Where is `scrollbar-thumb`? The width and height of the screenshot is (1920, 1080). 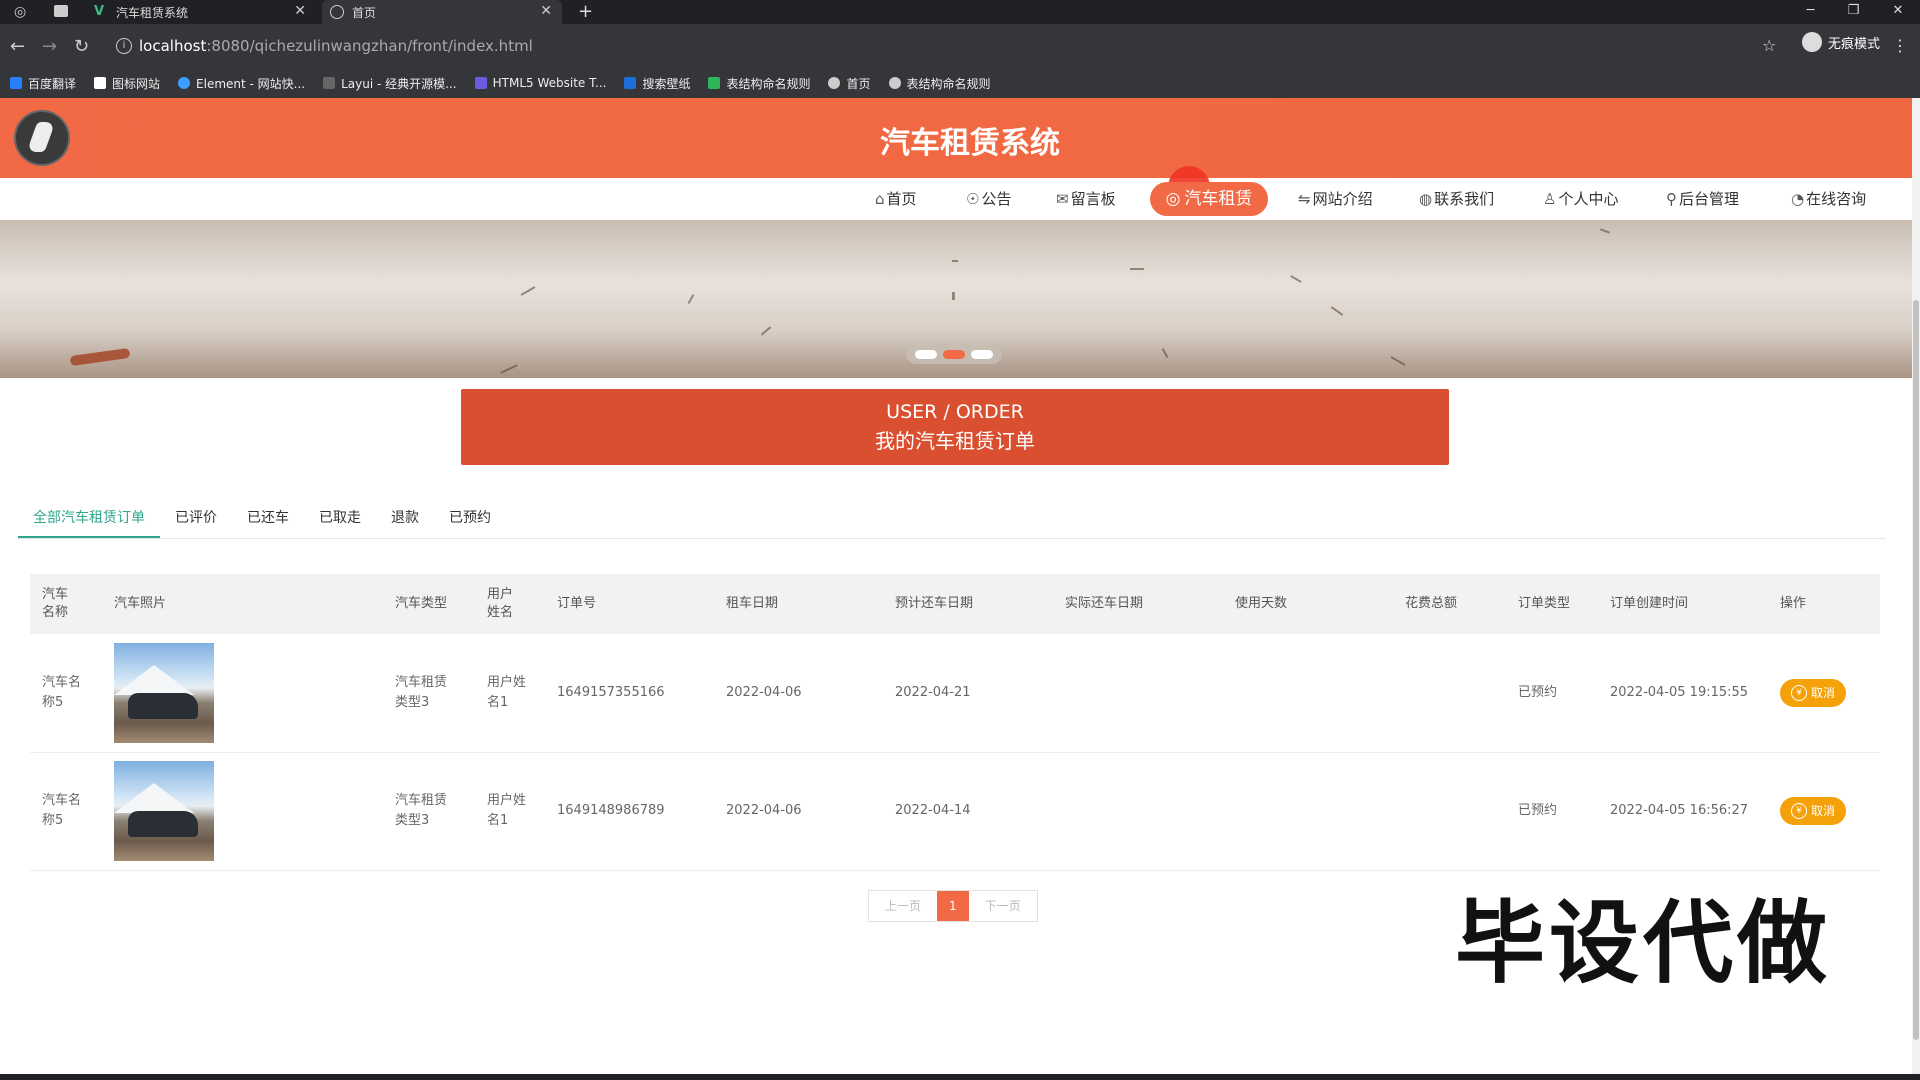 scrollbar-thumb is located at coordinates (1916, 670).